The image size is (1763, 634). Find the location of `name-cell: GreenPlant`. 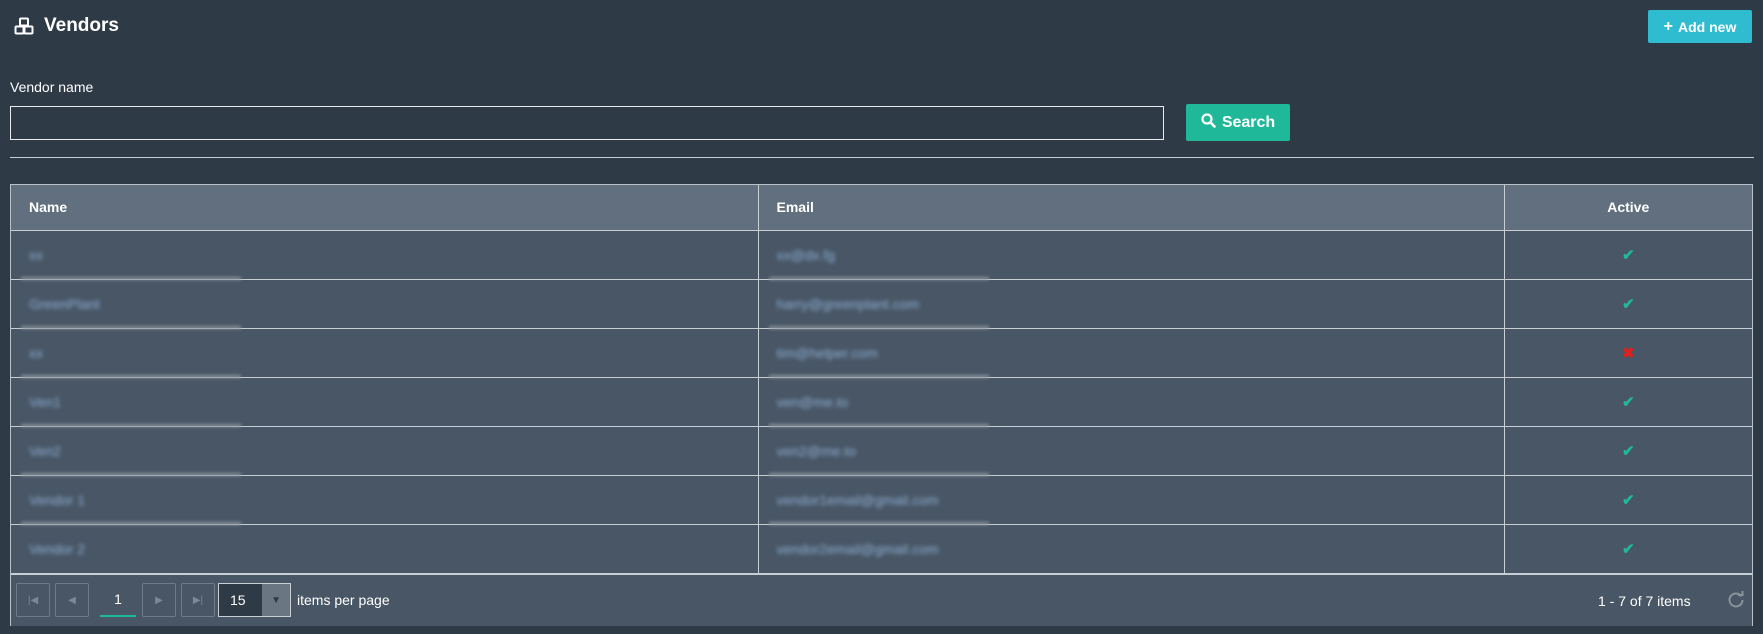

name-cell: GreenPlant is located at coordinates (385, 304).